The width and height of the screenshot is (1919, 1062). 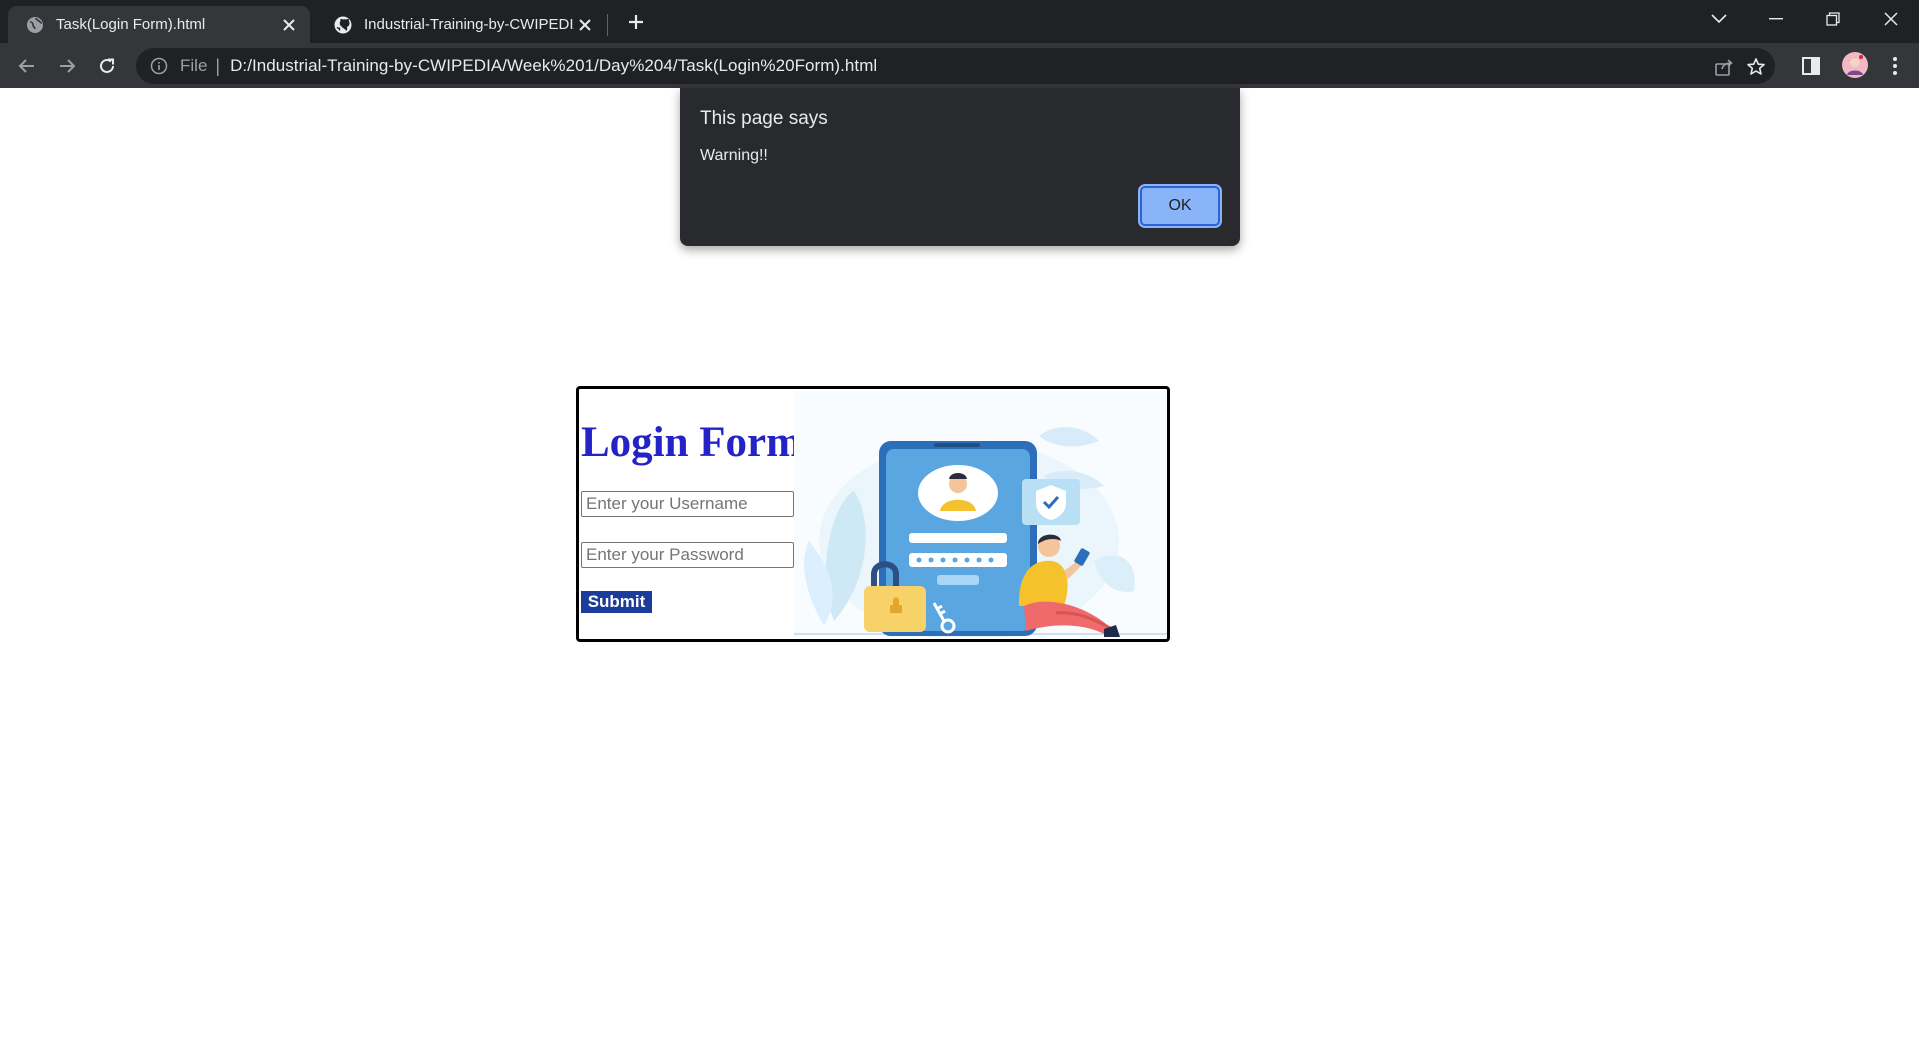 I want to click on username-input, so click(x=687, y=504).